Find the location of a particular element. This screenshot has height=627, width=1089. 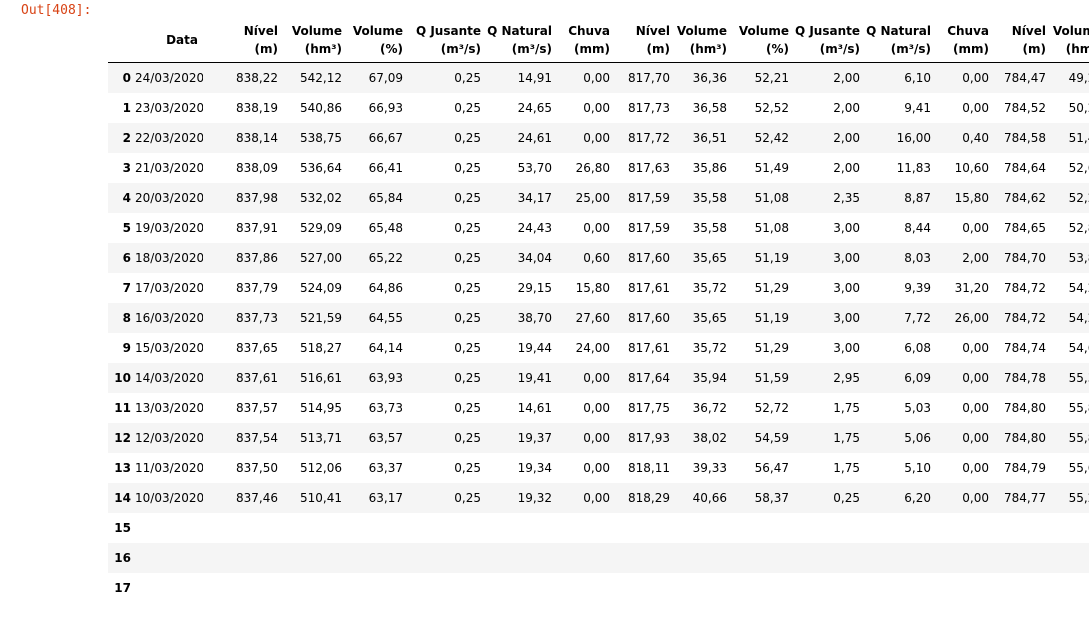

value-cell: 817,93 is located at coordinates (649, 437).